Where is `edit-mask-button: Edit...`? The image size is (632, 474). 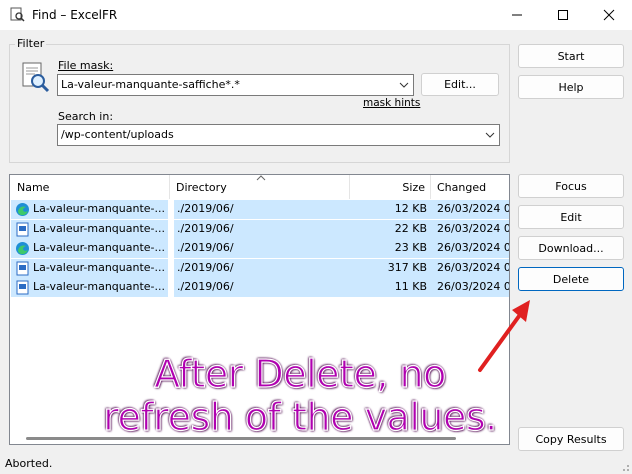
edit-mask-button: Edit... is located at coordinates (460, 84).